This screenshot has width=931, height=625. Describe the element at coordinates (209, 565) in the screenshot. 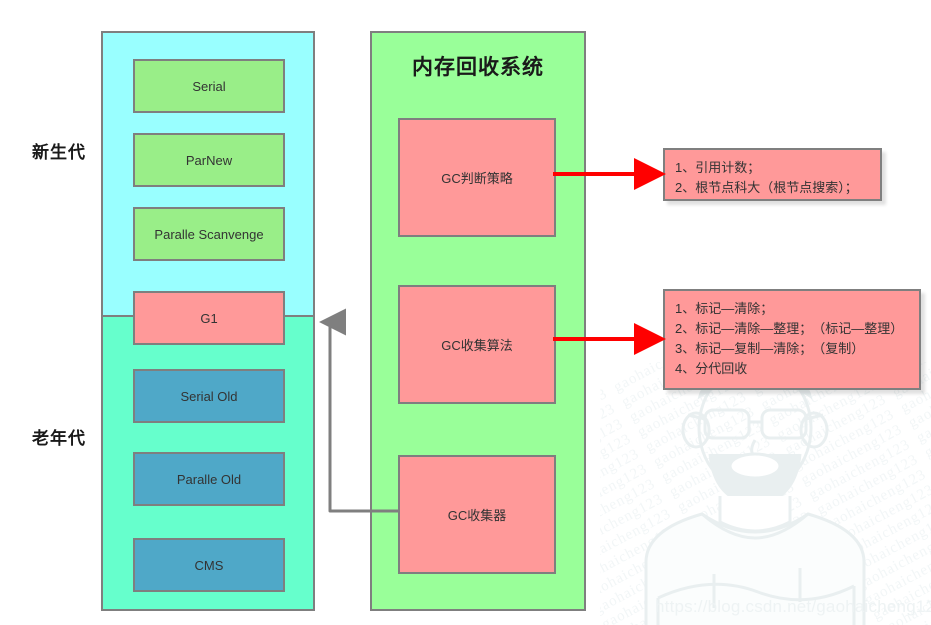

I see `collector-cms: CMS` at that location.